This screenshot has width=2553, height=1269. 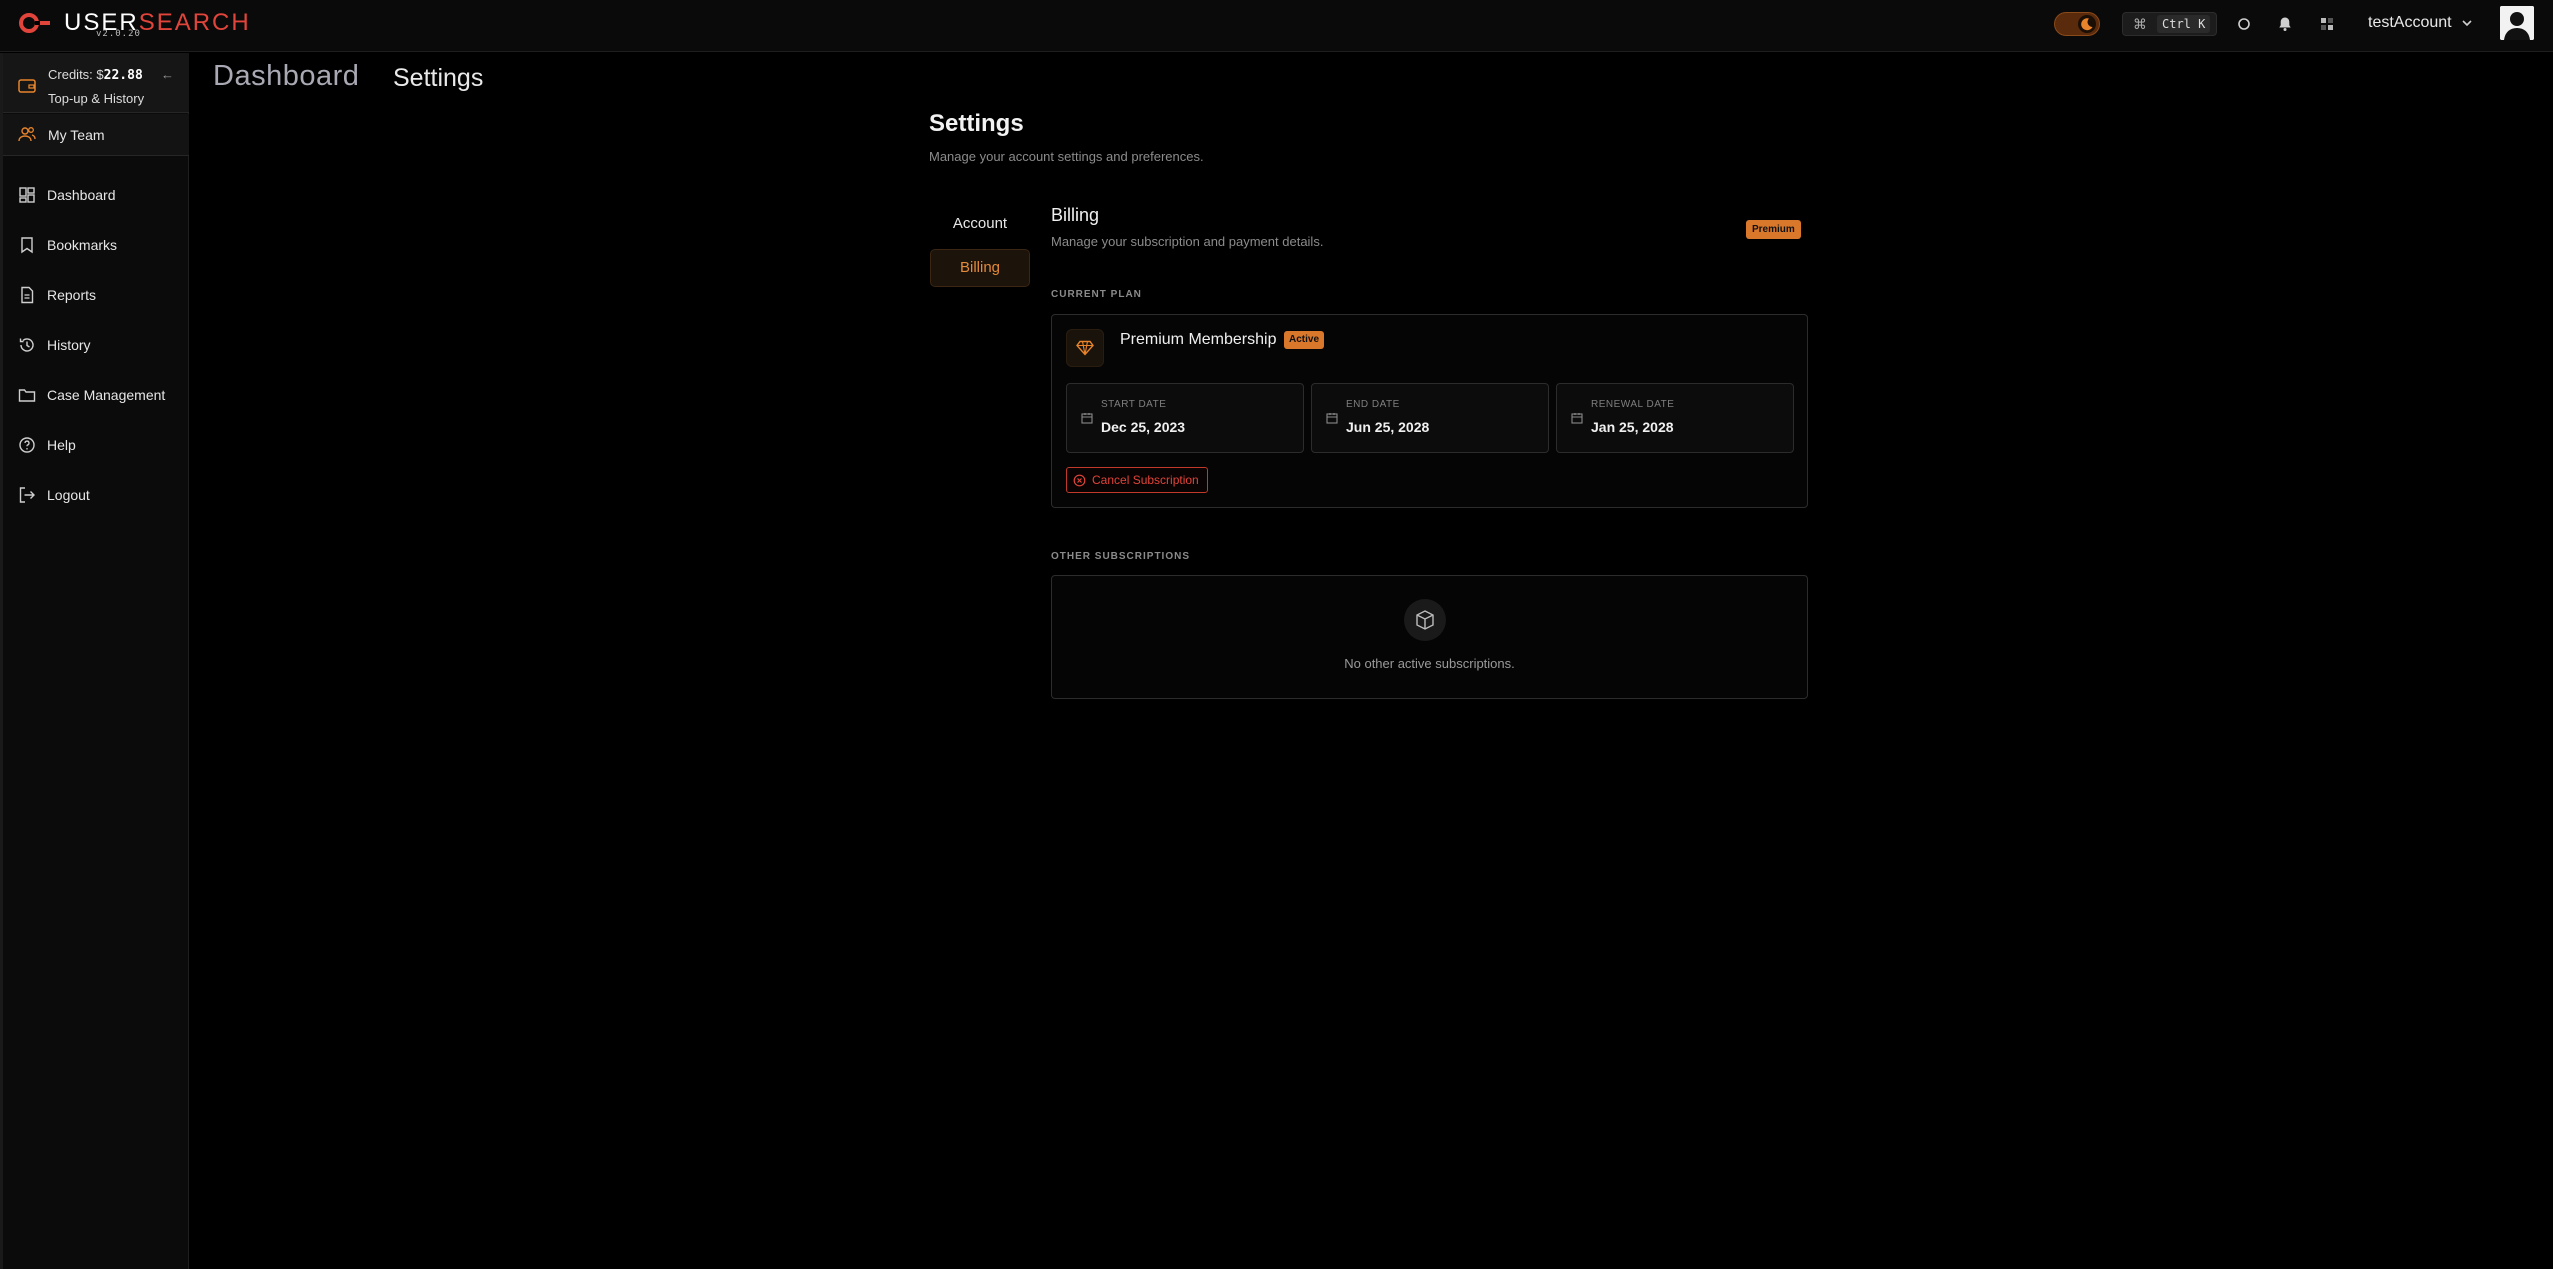 I want to click on renewal-date-label: RENEWAL DATE, so click(x=1633, y=404).